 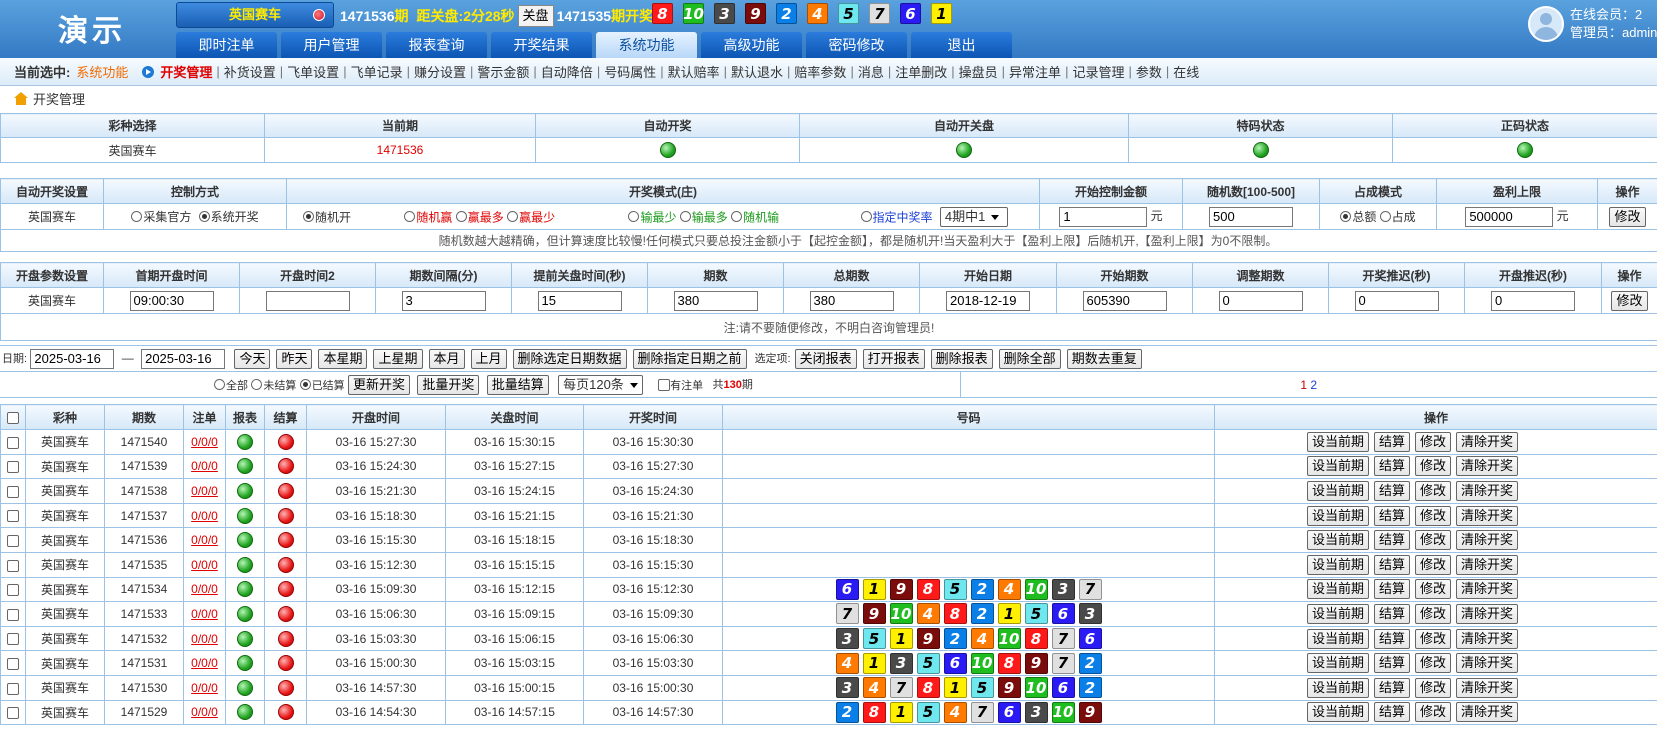 What do you see at coordinates (1525, 150) in the screenshot?
I see `normal-status-icon` at bounding box center [1525, 150].